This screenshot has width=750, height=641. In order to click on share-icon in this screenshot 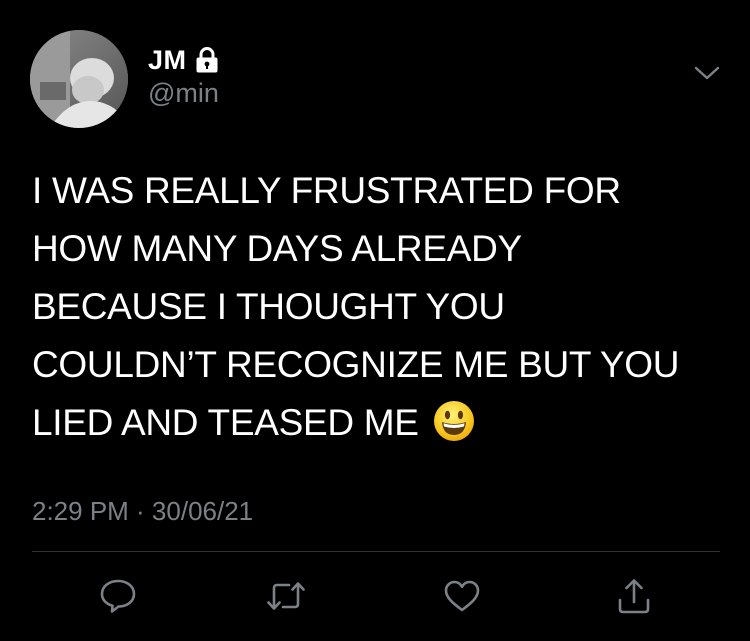, I will do `click(634, 598)`.